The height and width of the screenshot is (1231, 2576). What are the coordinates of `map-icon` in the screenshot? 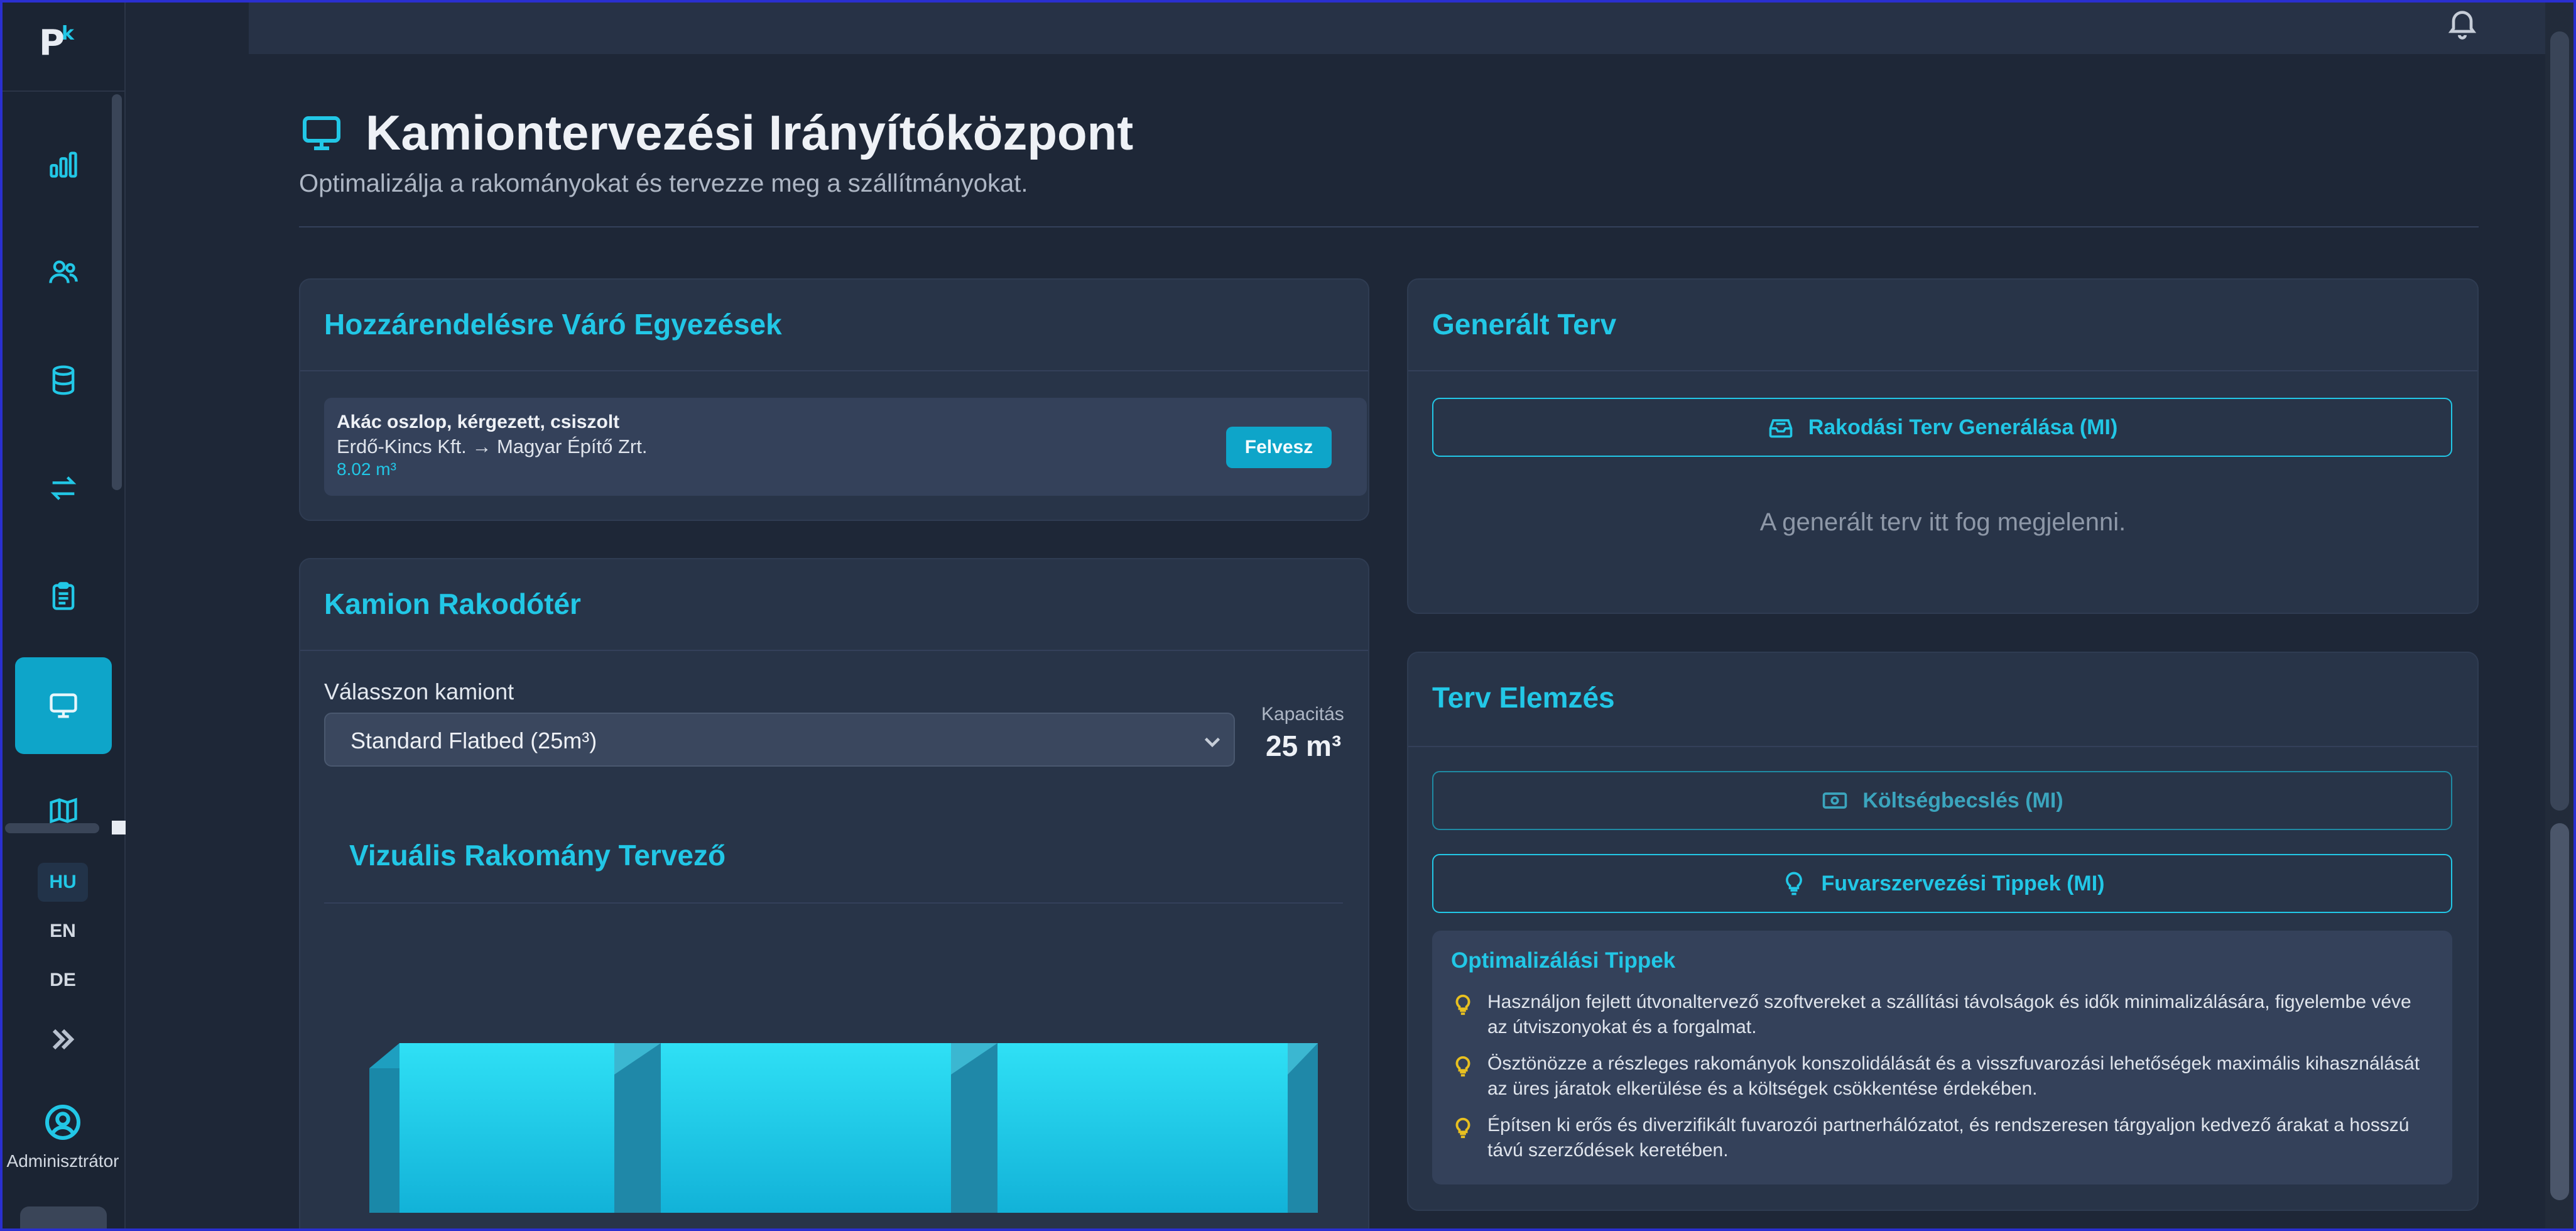 It's located at (63, 810).